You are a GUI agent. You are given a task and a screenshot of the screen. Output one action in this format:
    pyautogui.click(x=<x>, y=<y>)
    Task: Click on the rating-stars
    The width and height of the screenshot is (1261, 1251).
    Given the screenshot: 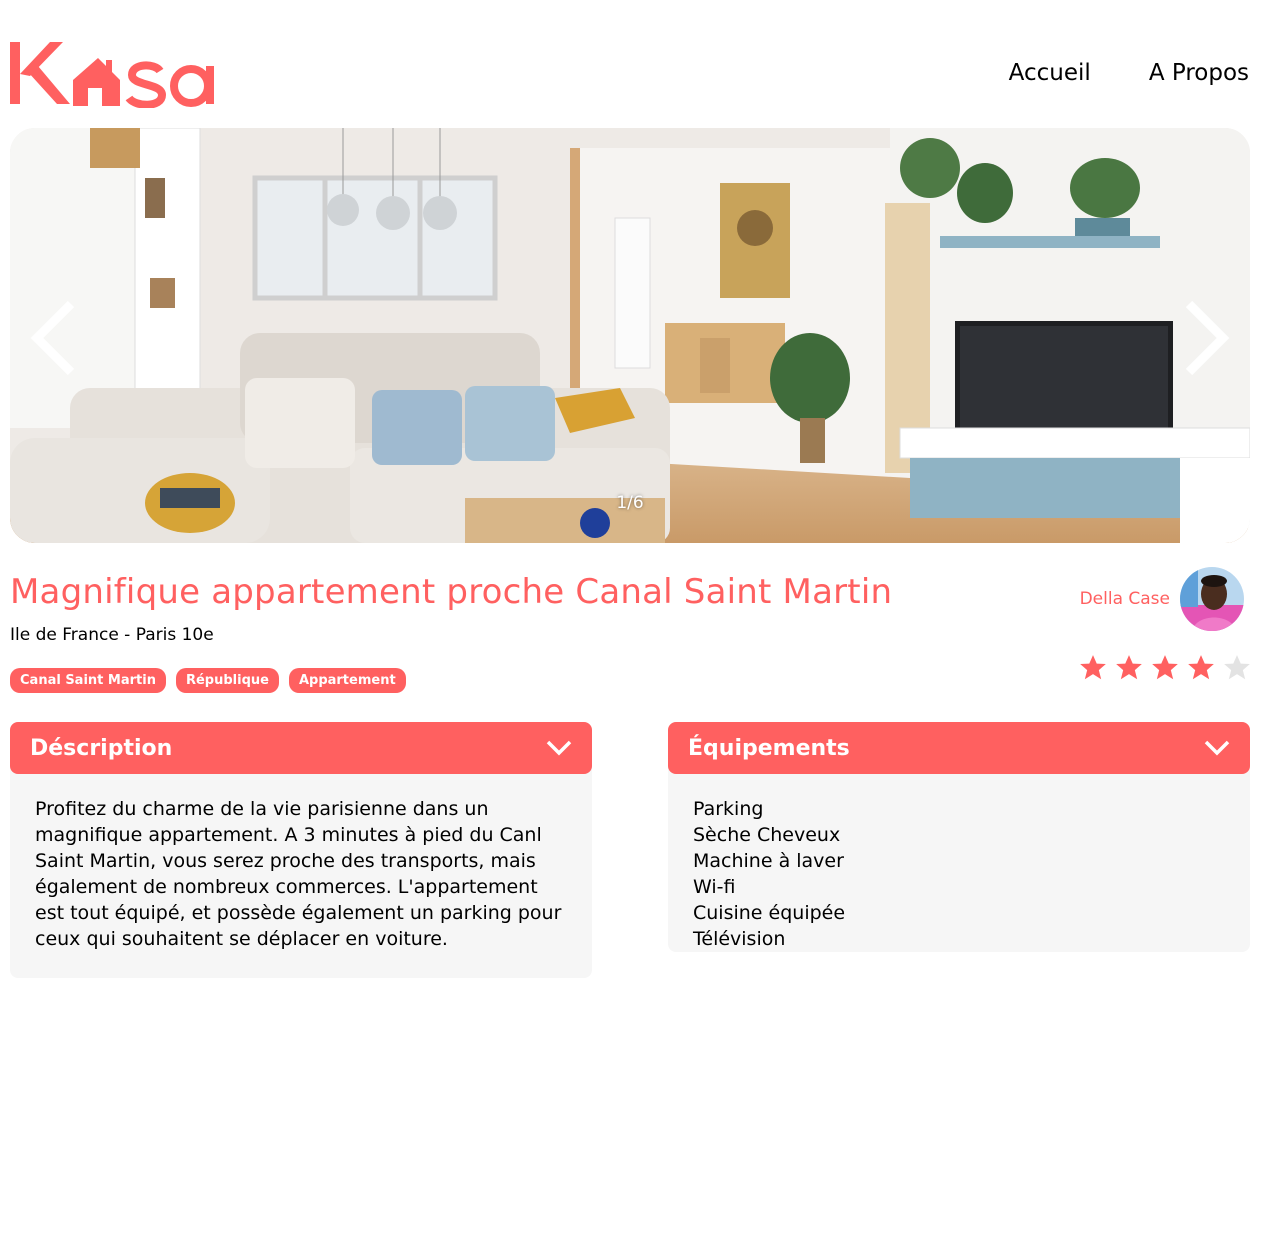 What is the action you would take?
    pyautogui.click(x=1165, y=668)
    